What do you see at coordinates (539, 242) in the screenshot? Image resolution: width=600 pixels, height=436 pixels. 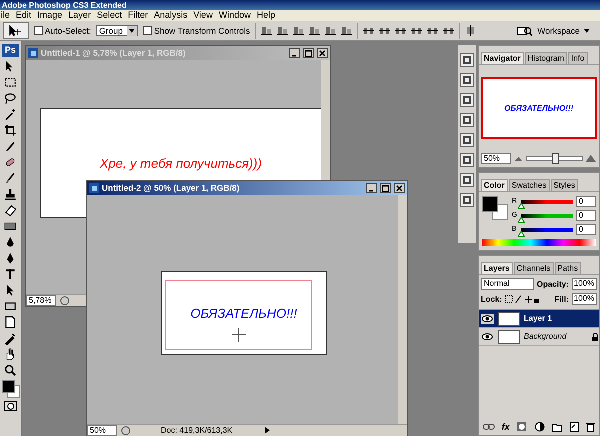 I see `color-spectrum-bar` at bounding box center [539, 242].